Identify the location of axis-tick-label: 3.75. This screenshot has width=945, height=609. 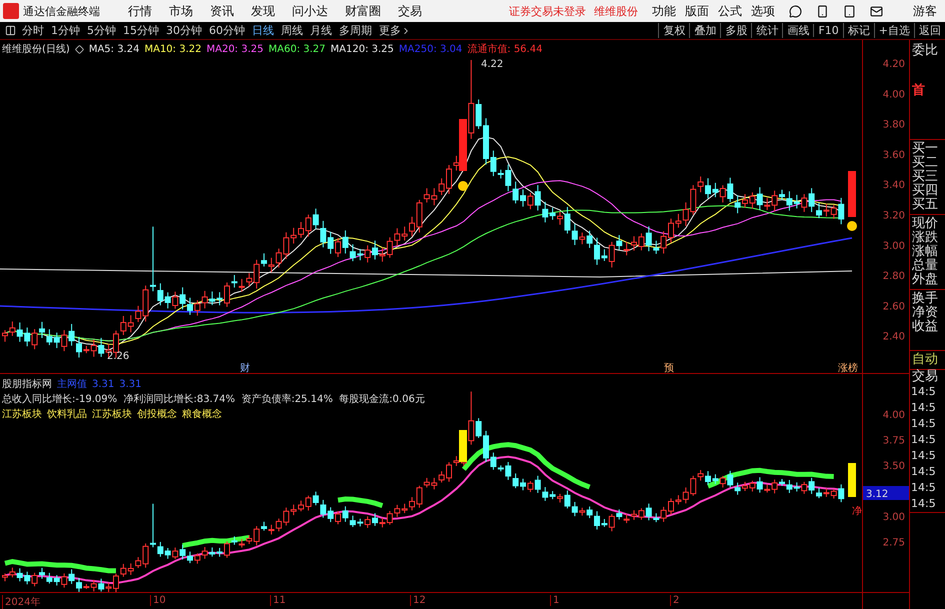
(893, 441).